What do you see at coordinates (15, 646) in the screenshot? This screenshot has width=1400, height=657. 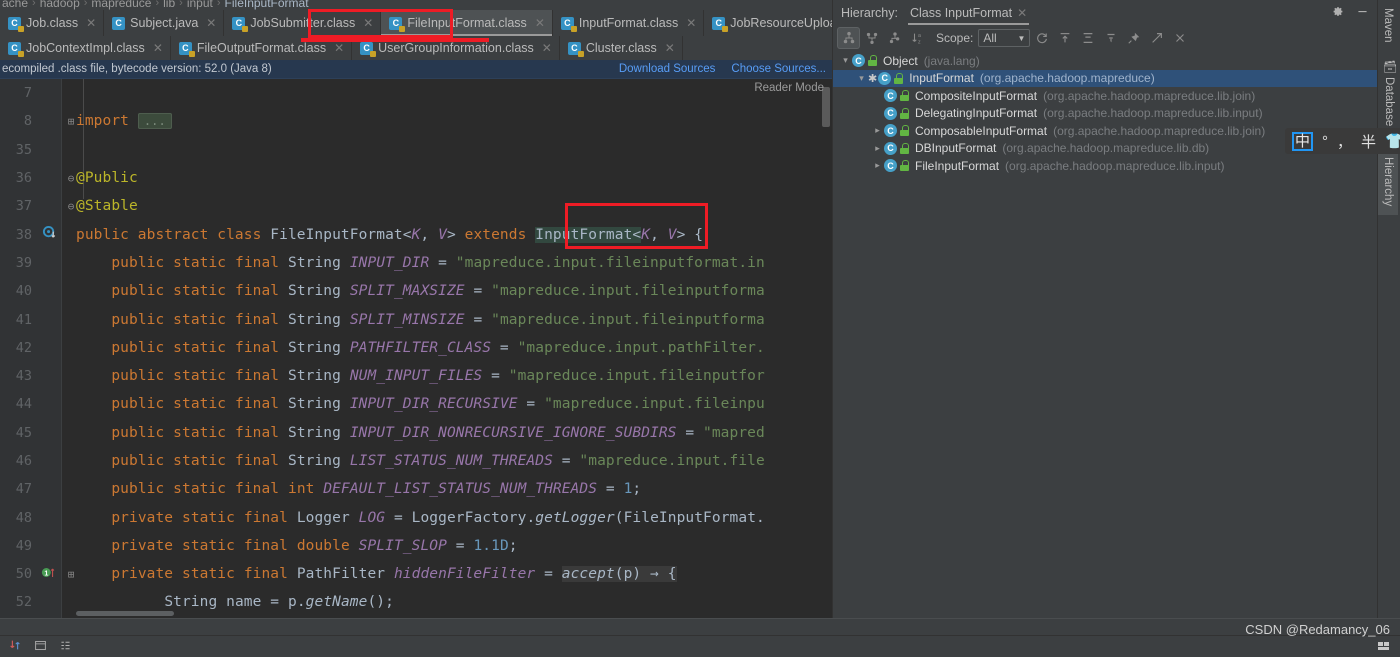 I see `vcs-update-icon` at bounding box center [15, 646].